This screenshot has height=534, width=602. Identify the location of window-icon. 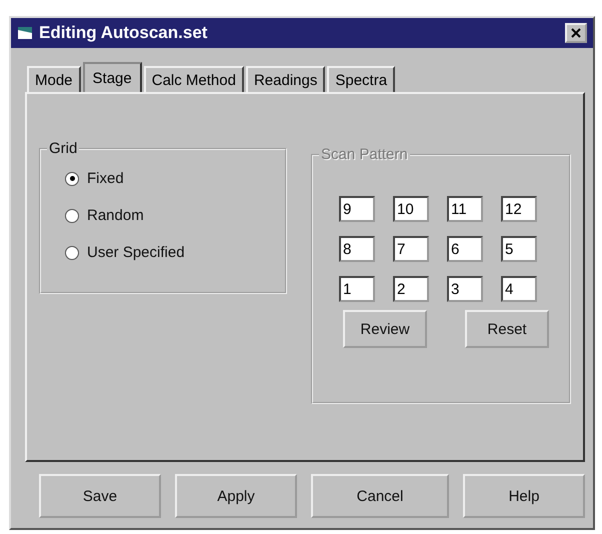
(25, 33).